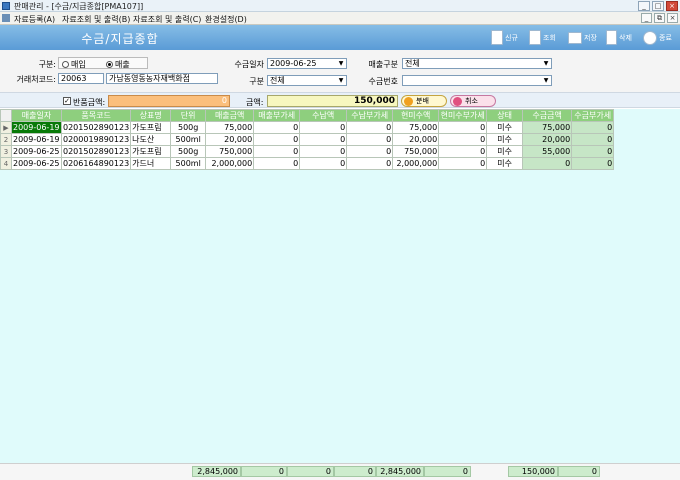 This screenshot has width=680, height=480. What do you see at coordinates (672, 18) in the screenshot?
I see `mdi-close-button: ×` at bounding box center [672, 18].